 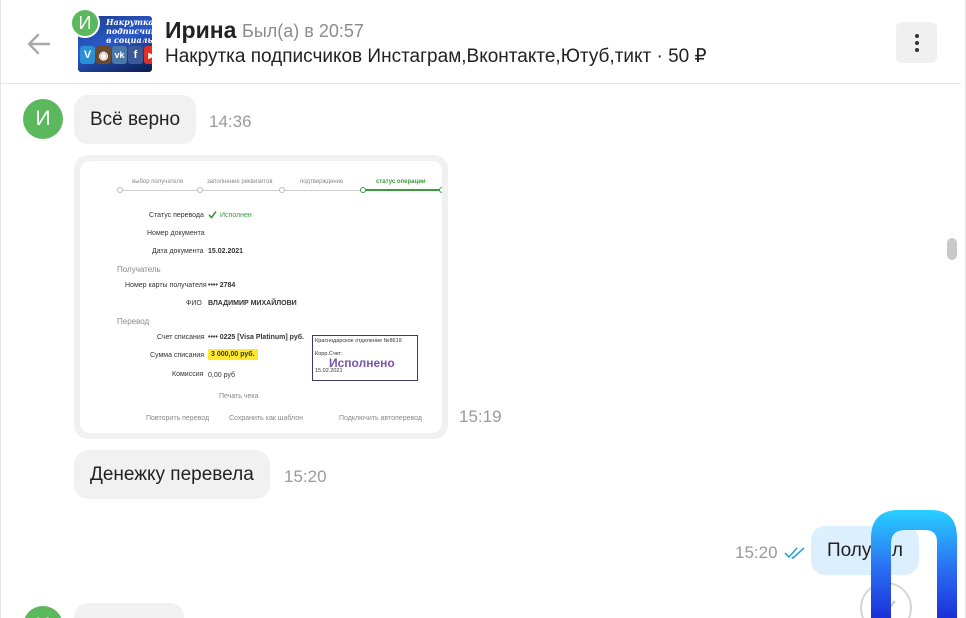 What do you see at coordinates (177, 355) in the screenshot?
I see `receipt-label: Сумма списания` at bounding box center [177, 355].